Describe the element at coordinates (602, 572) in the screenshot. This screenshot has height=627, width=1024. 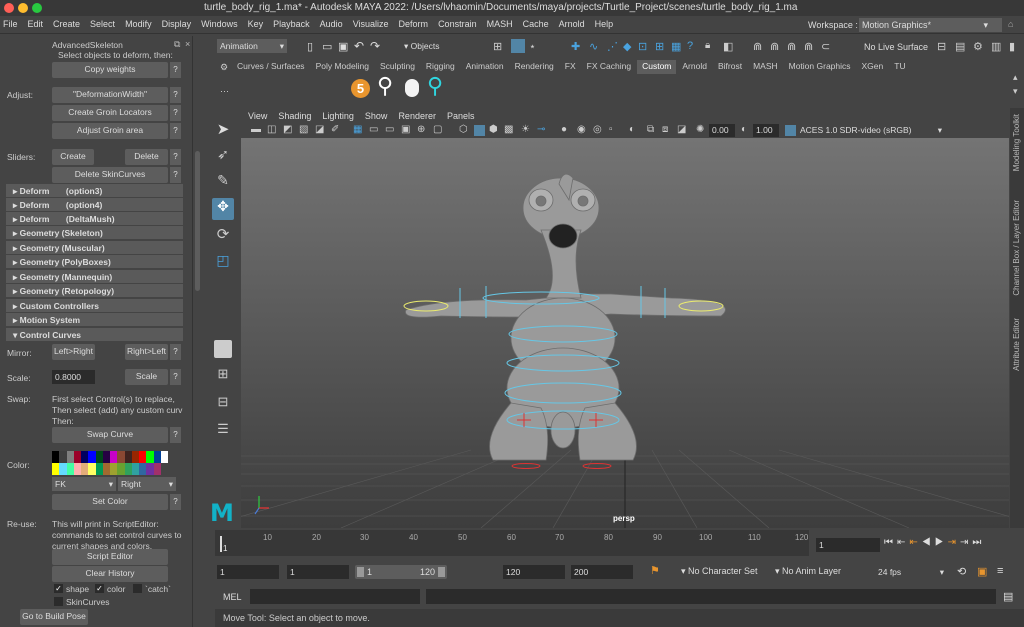
I see `animation-end-field: 200` at that location.